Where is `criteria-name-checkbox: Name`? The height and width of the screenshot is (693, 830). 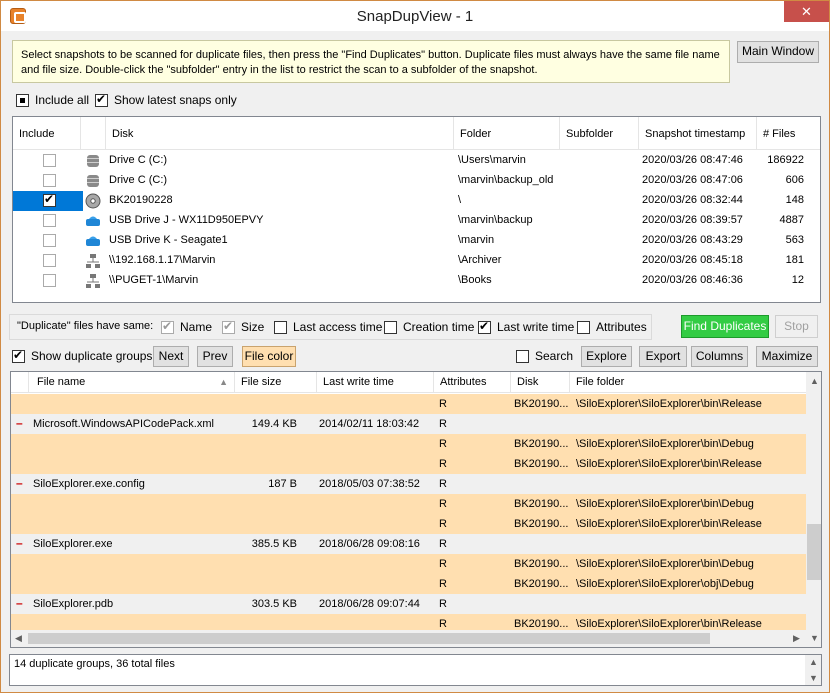 criteria-name-checkbox: Name is located at coordinates (187, 326).